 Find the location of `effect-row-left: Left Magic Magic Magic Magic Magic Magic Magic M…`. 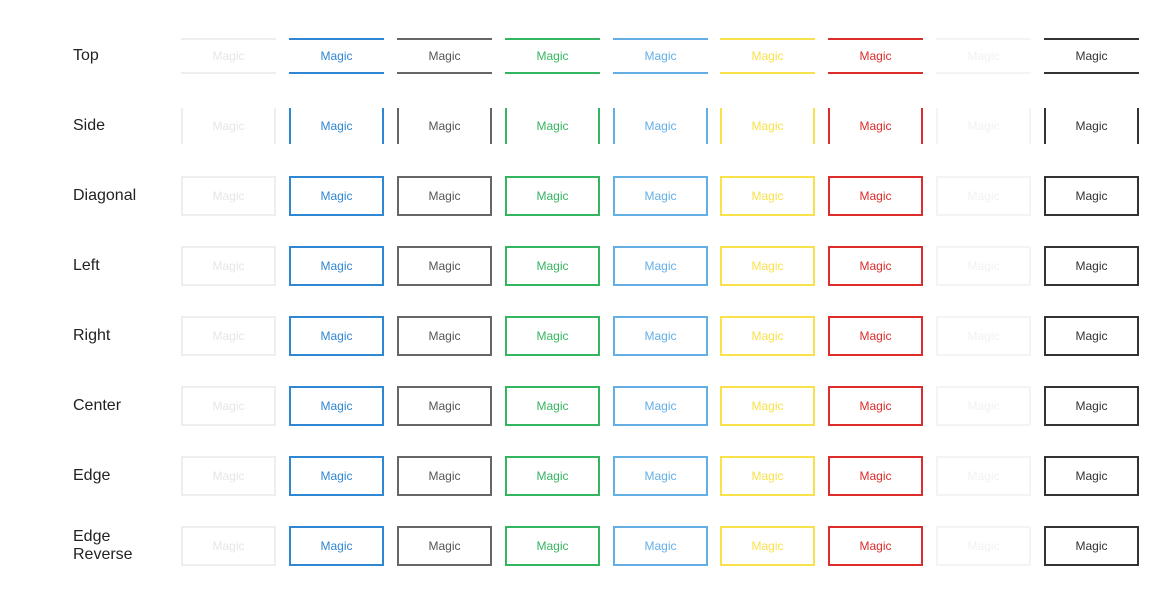

effect-row-left: Left Magic Magic Magic Magic Magic Magic Magic M… is located at coordinates (585, 266).